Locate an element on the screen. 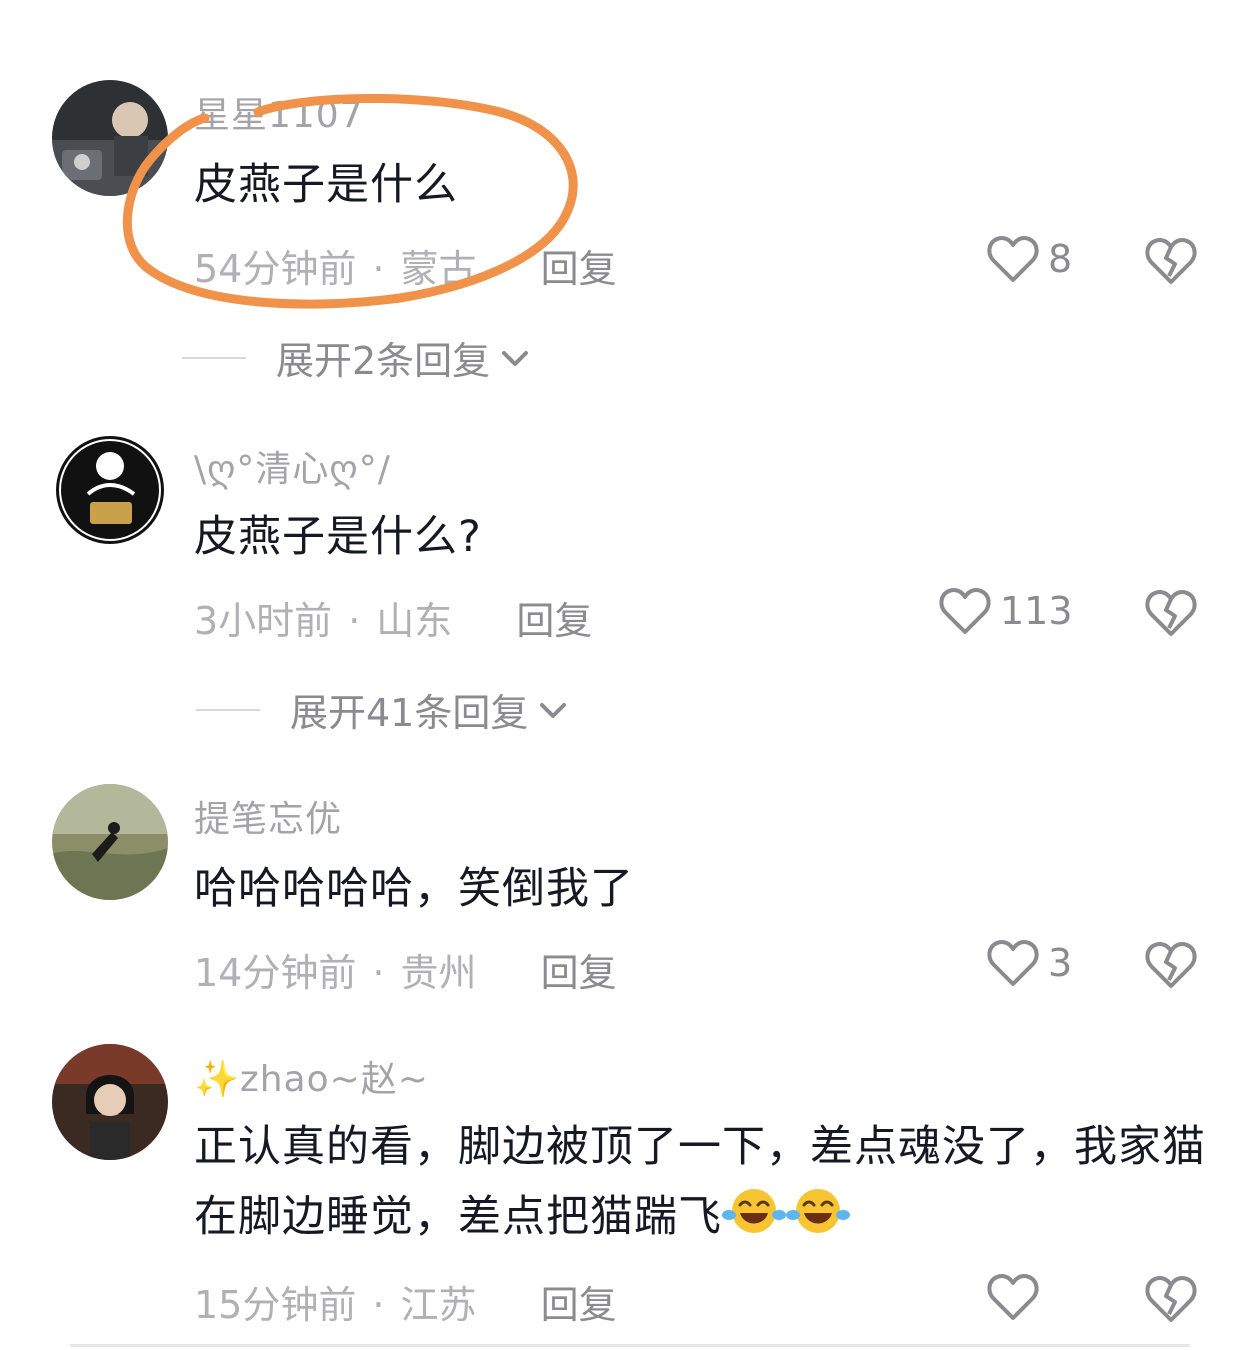 This screenshot has width=1260, height=1350. like-button: 113 is located at coordinates (1005, 611).